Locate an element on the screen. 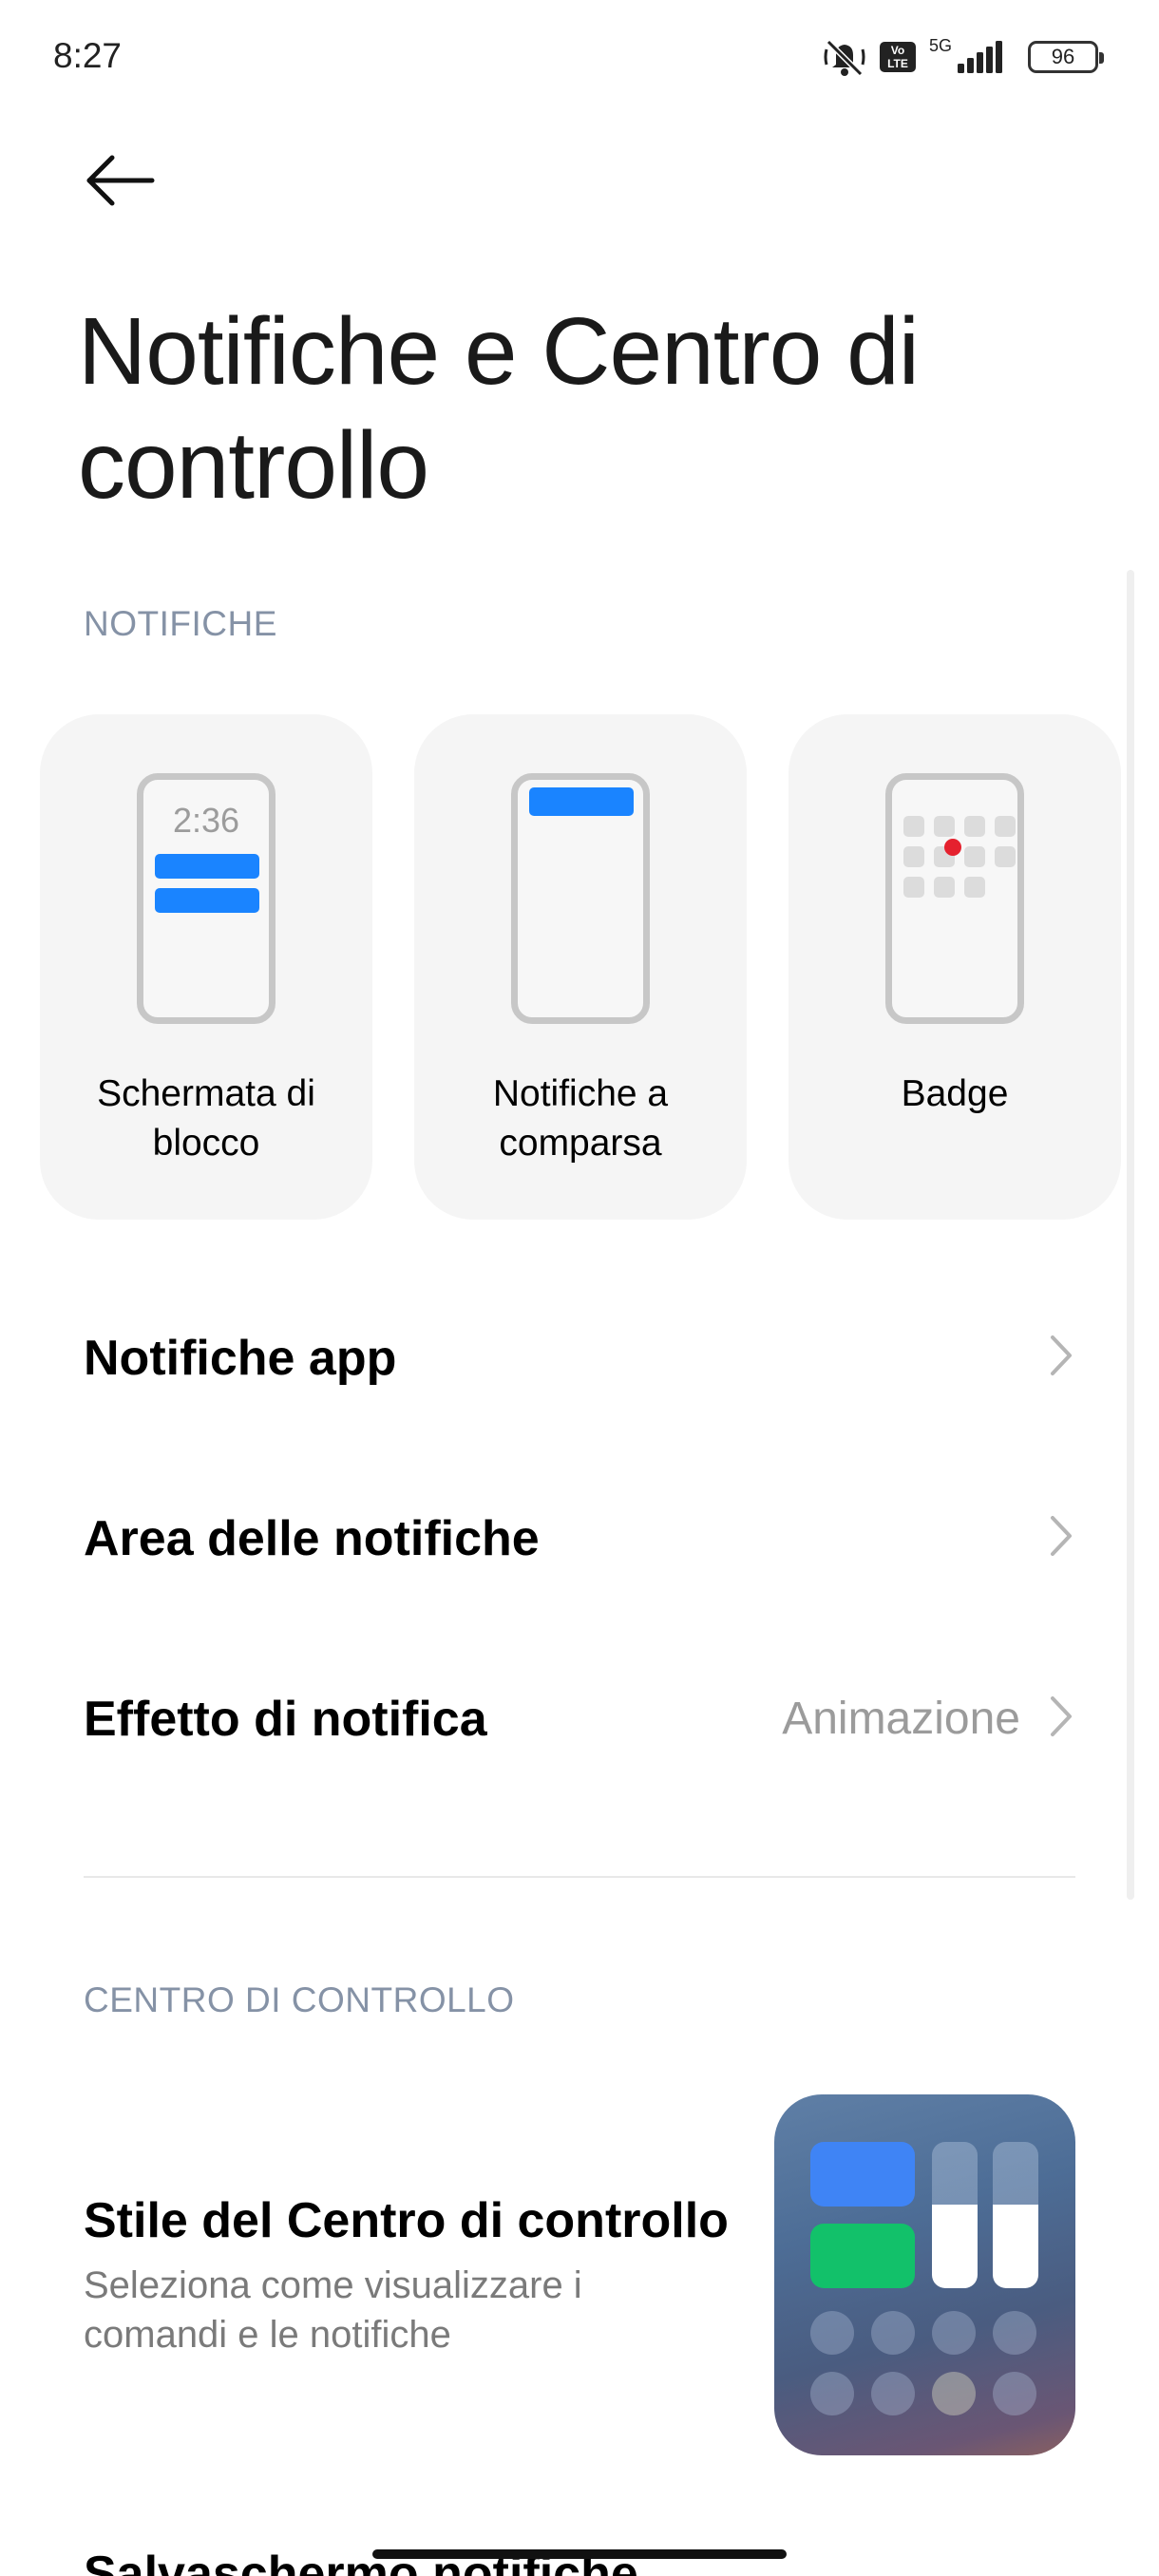 The height and width of the screenshot is (2576, 1159). card-label: Notifiche a comparsa is located at coordinates (580, 1118).